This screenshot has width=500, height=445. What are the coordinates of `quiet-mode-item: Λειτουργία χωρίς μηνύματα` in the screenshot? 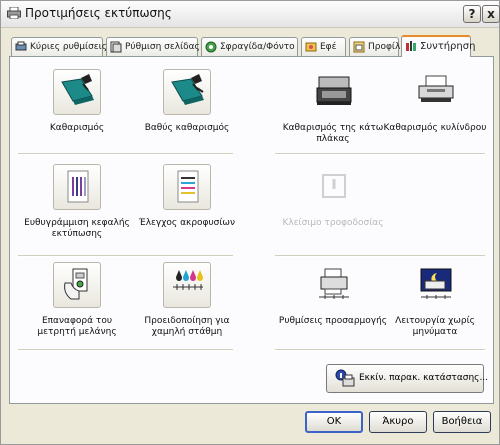 It's located at (435, 300).